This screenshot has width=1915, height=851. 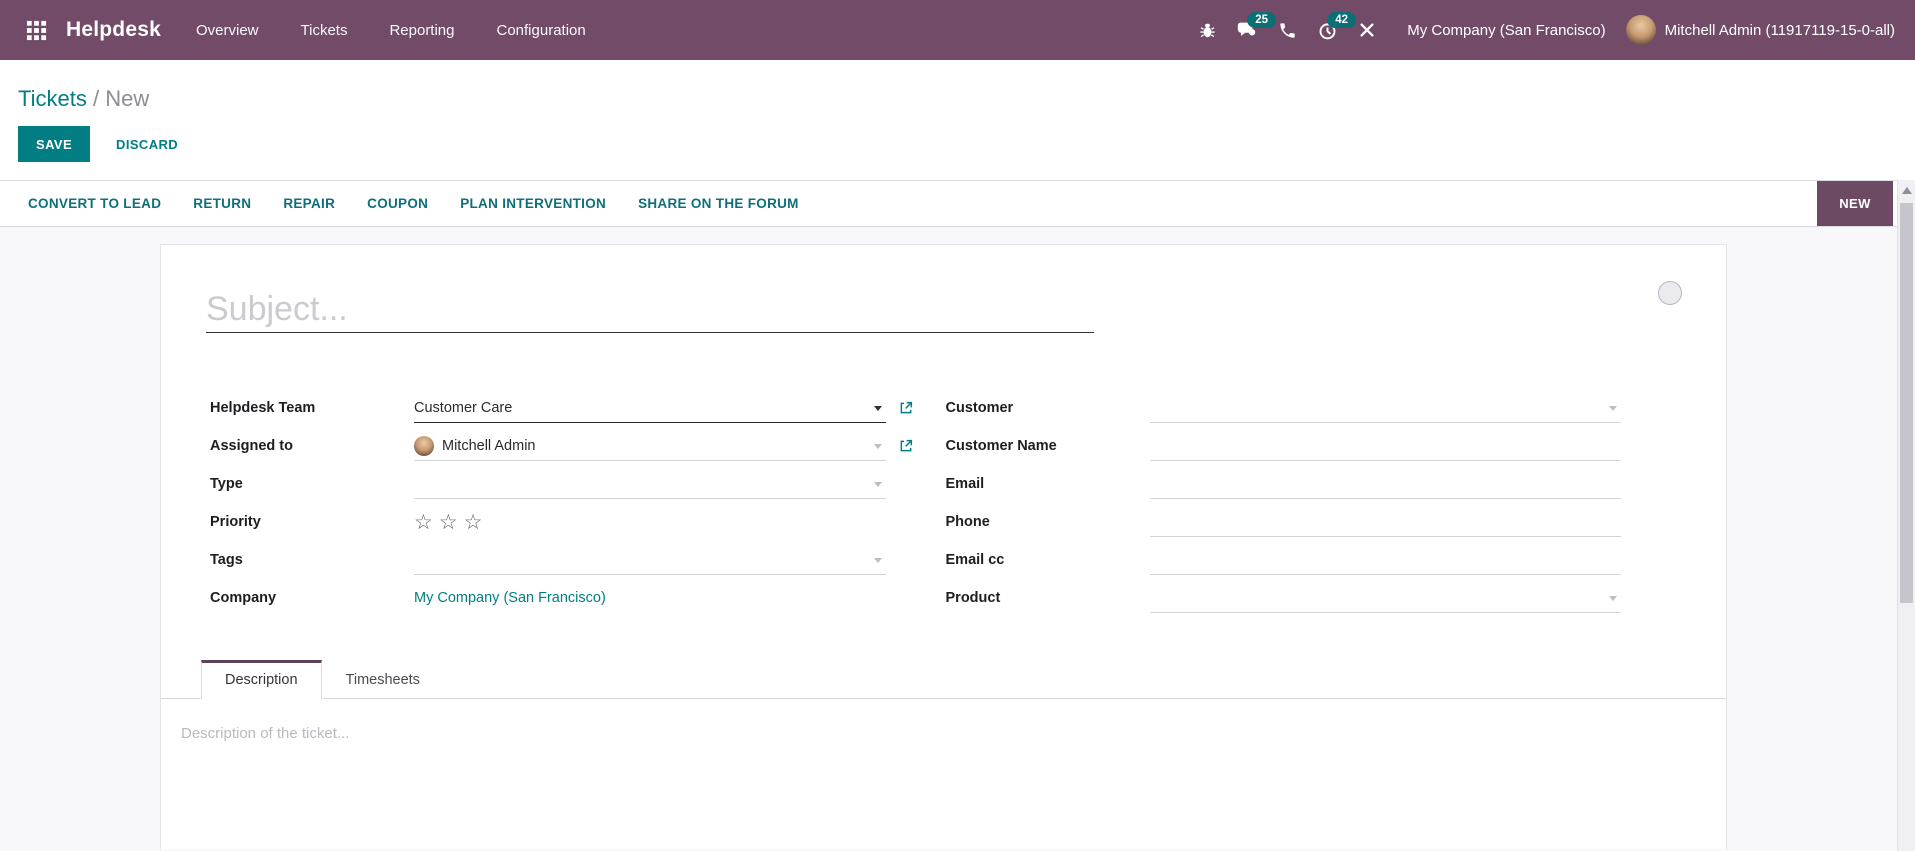 I want to click on field-assigned-to: Assigned to Mitchell Admin, so click(x=561, y=446).